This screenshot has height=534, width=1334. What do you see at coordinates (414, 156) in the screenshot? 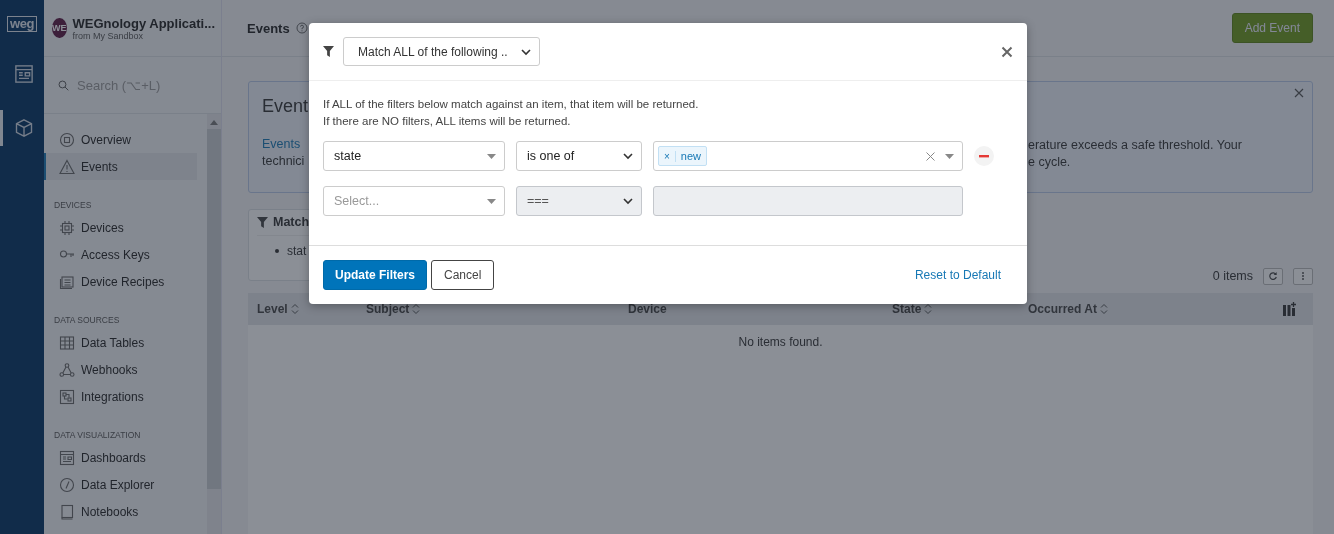
I see `field-select: state` at bounding box center [414, 156].